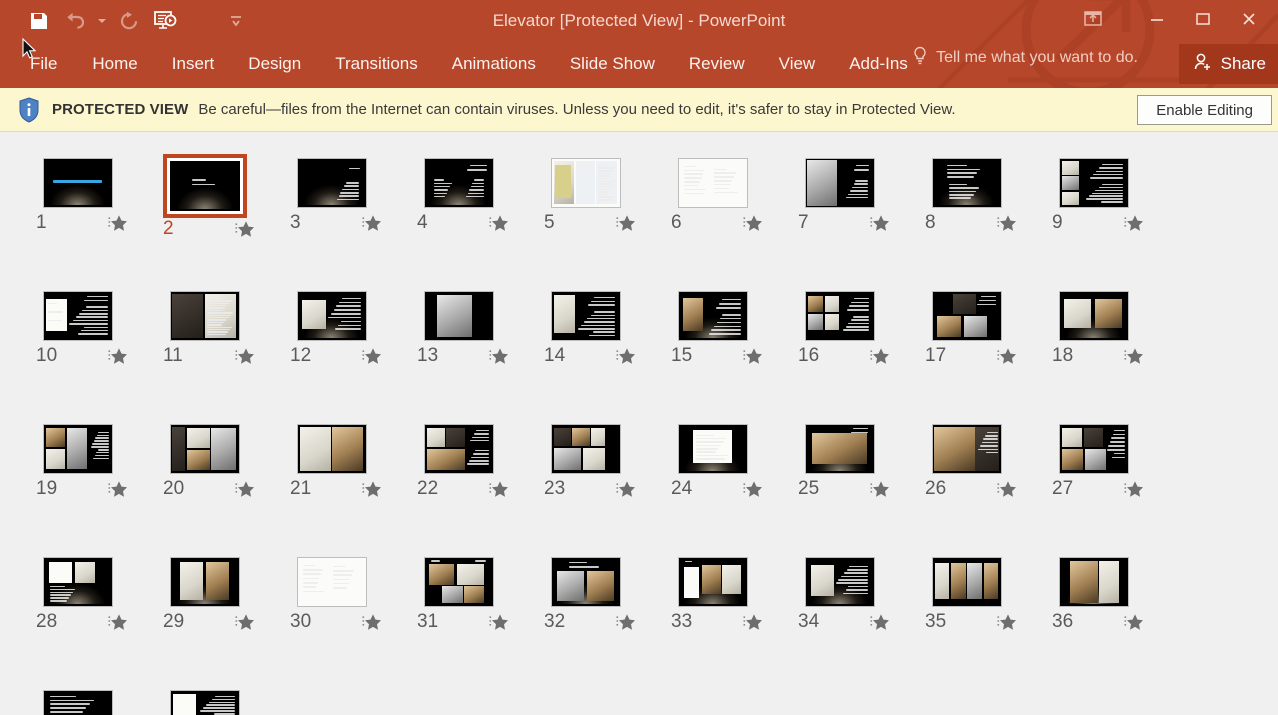 This screenshot has height=715, width=1278. What do you see at coordinates (494, 64) in the screenshot?
I see `tab-animations: Animations` at bounding box center [494, 64].